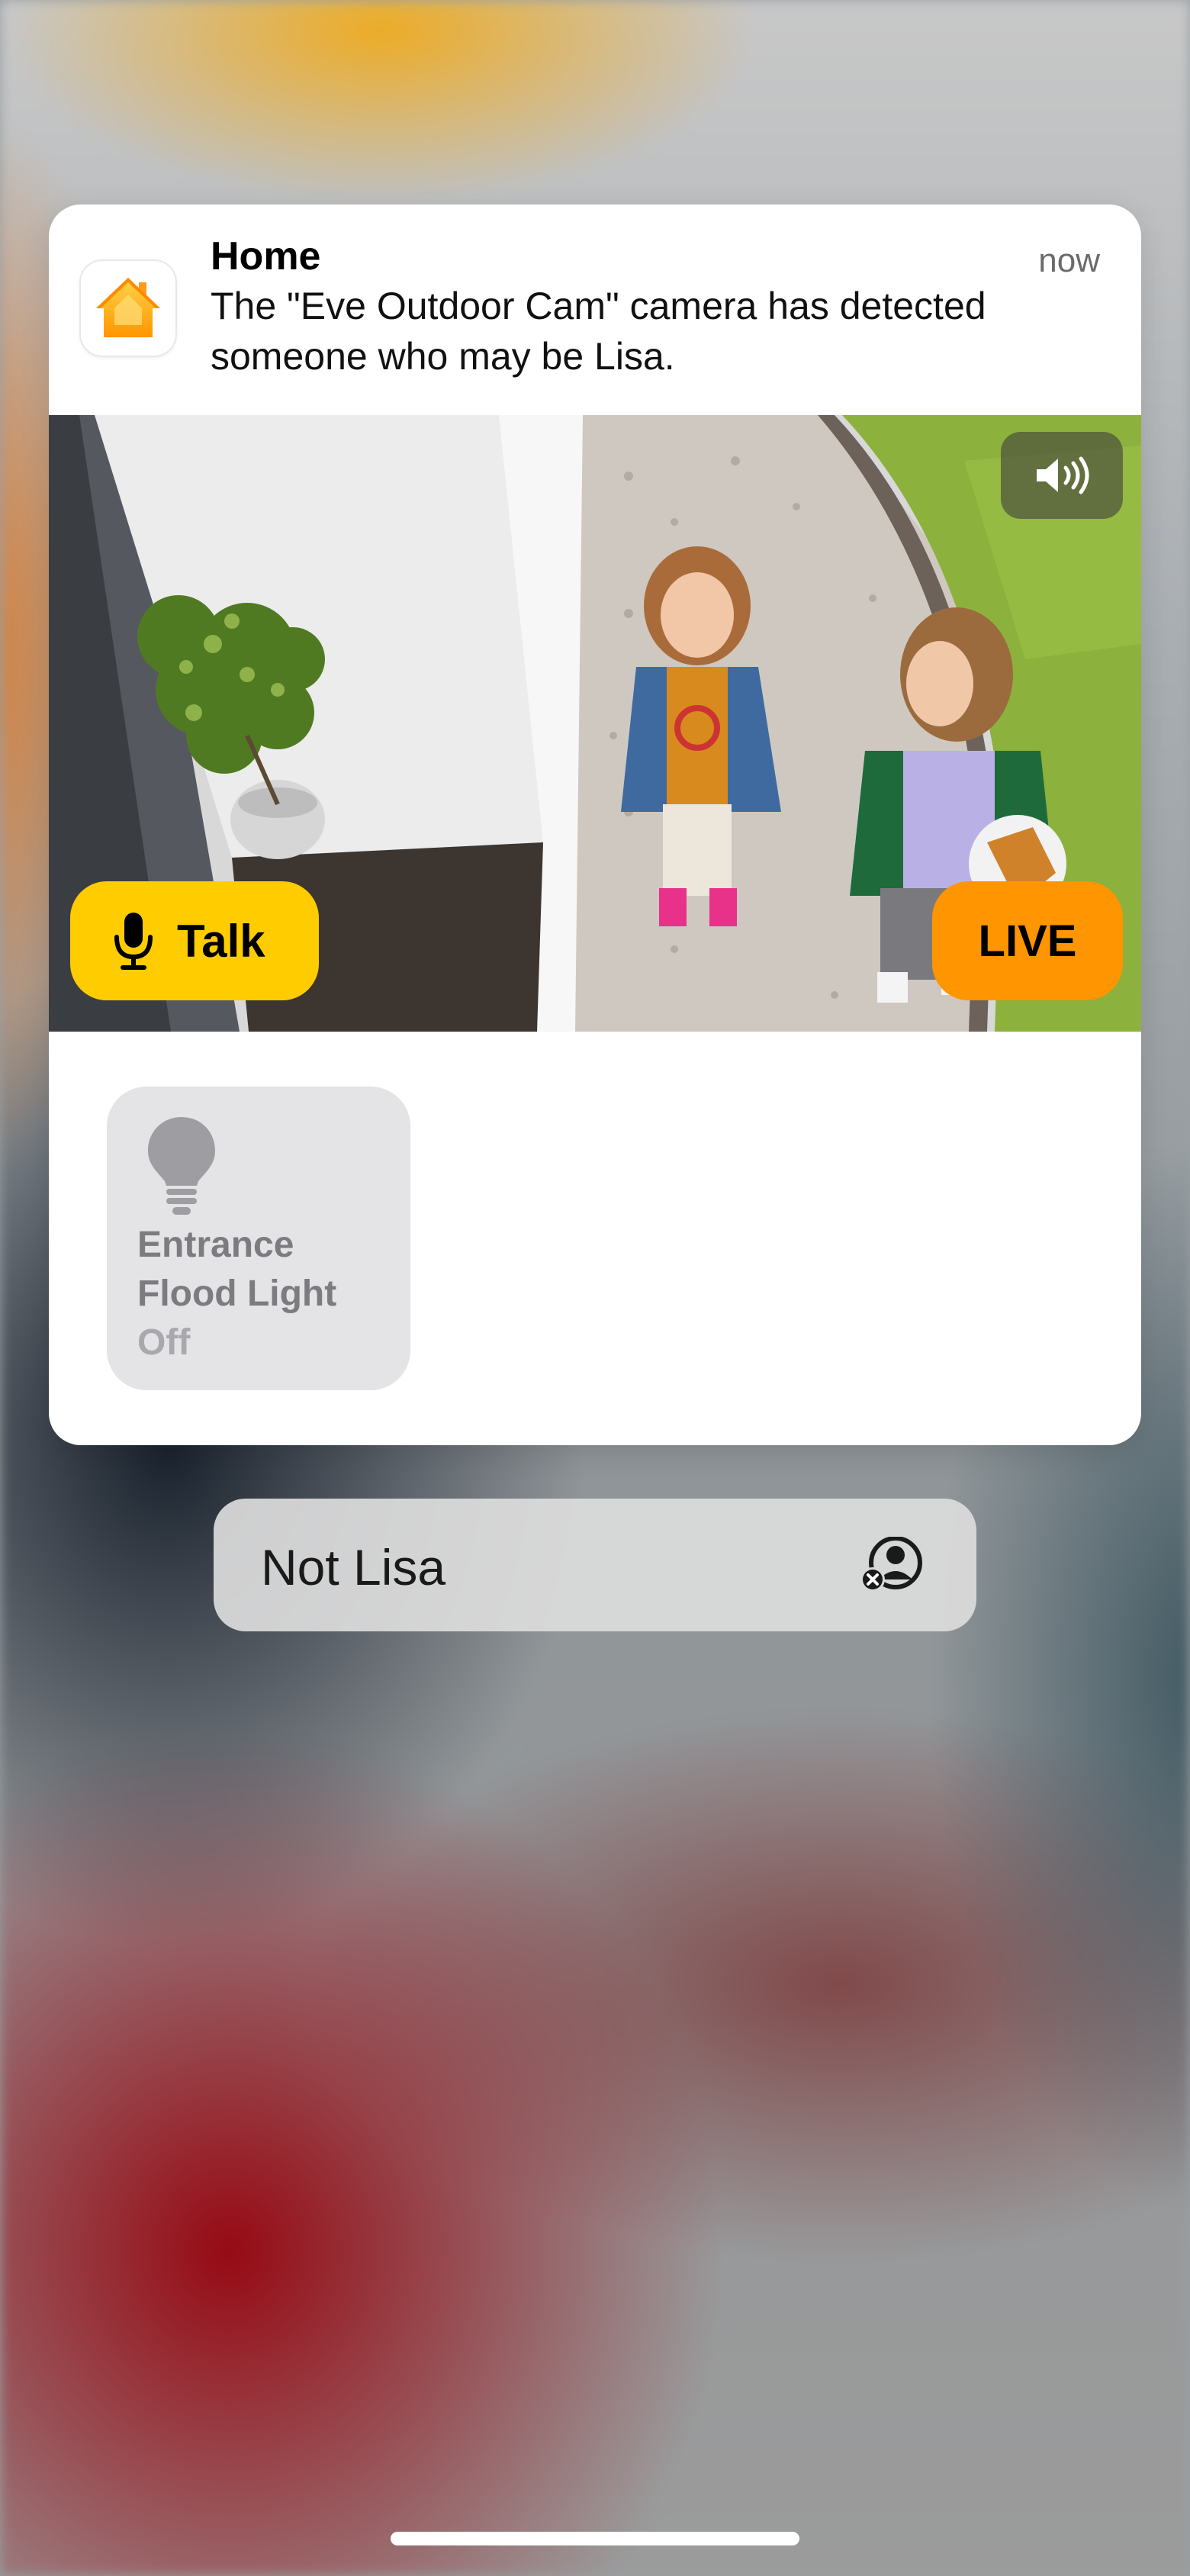  I want to click on accessory-name-line2: Flood Light, so click(237, 1294).